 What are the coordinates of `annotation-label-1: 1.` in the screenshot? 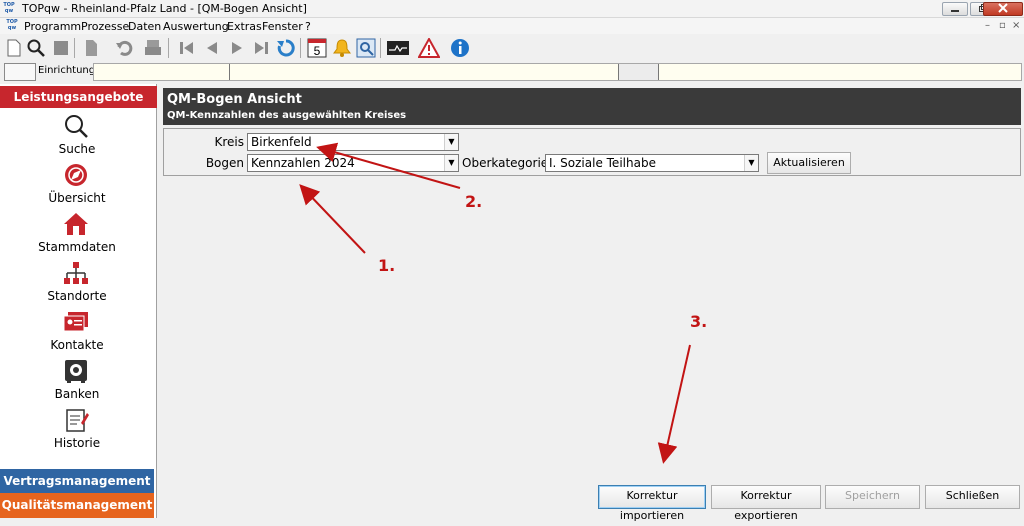 It's located at (387, 265).